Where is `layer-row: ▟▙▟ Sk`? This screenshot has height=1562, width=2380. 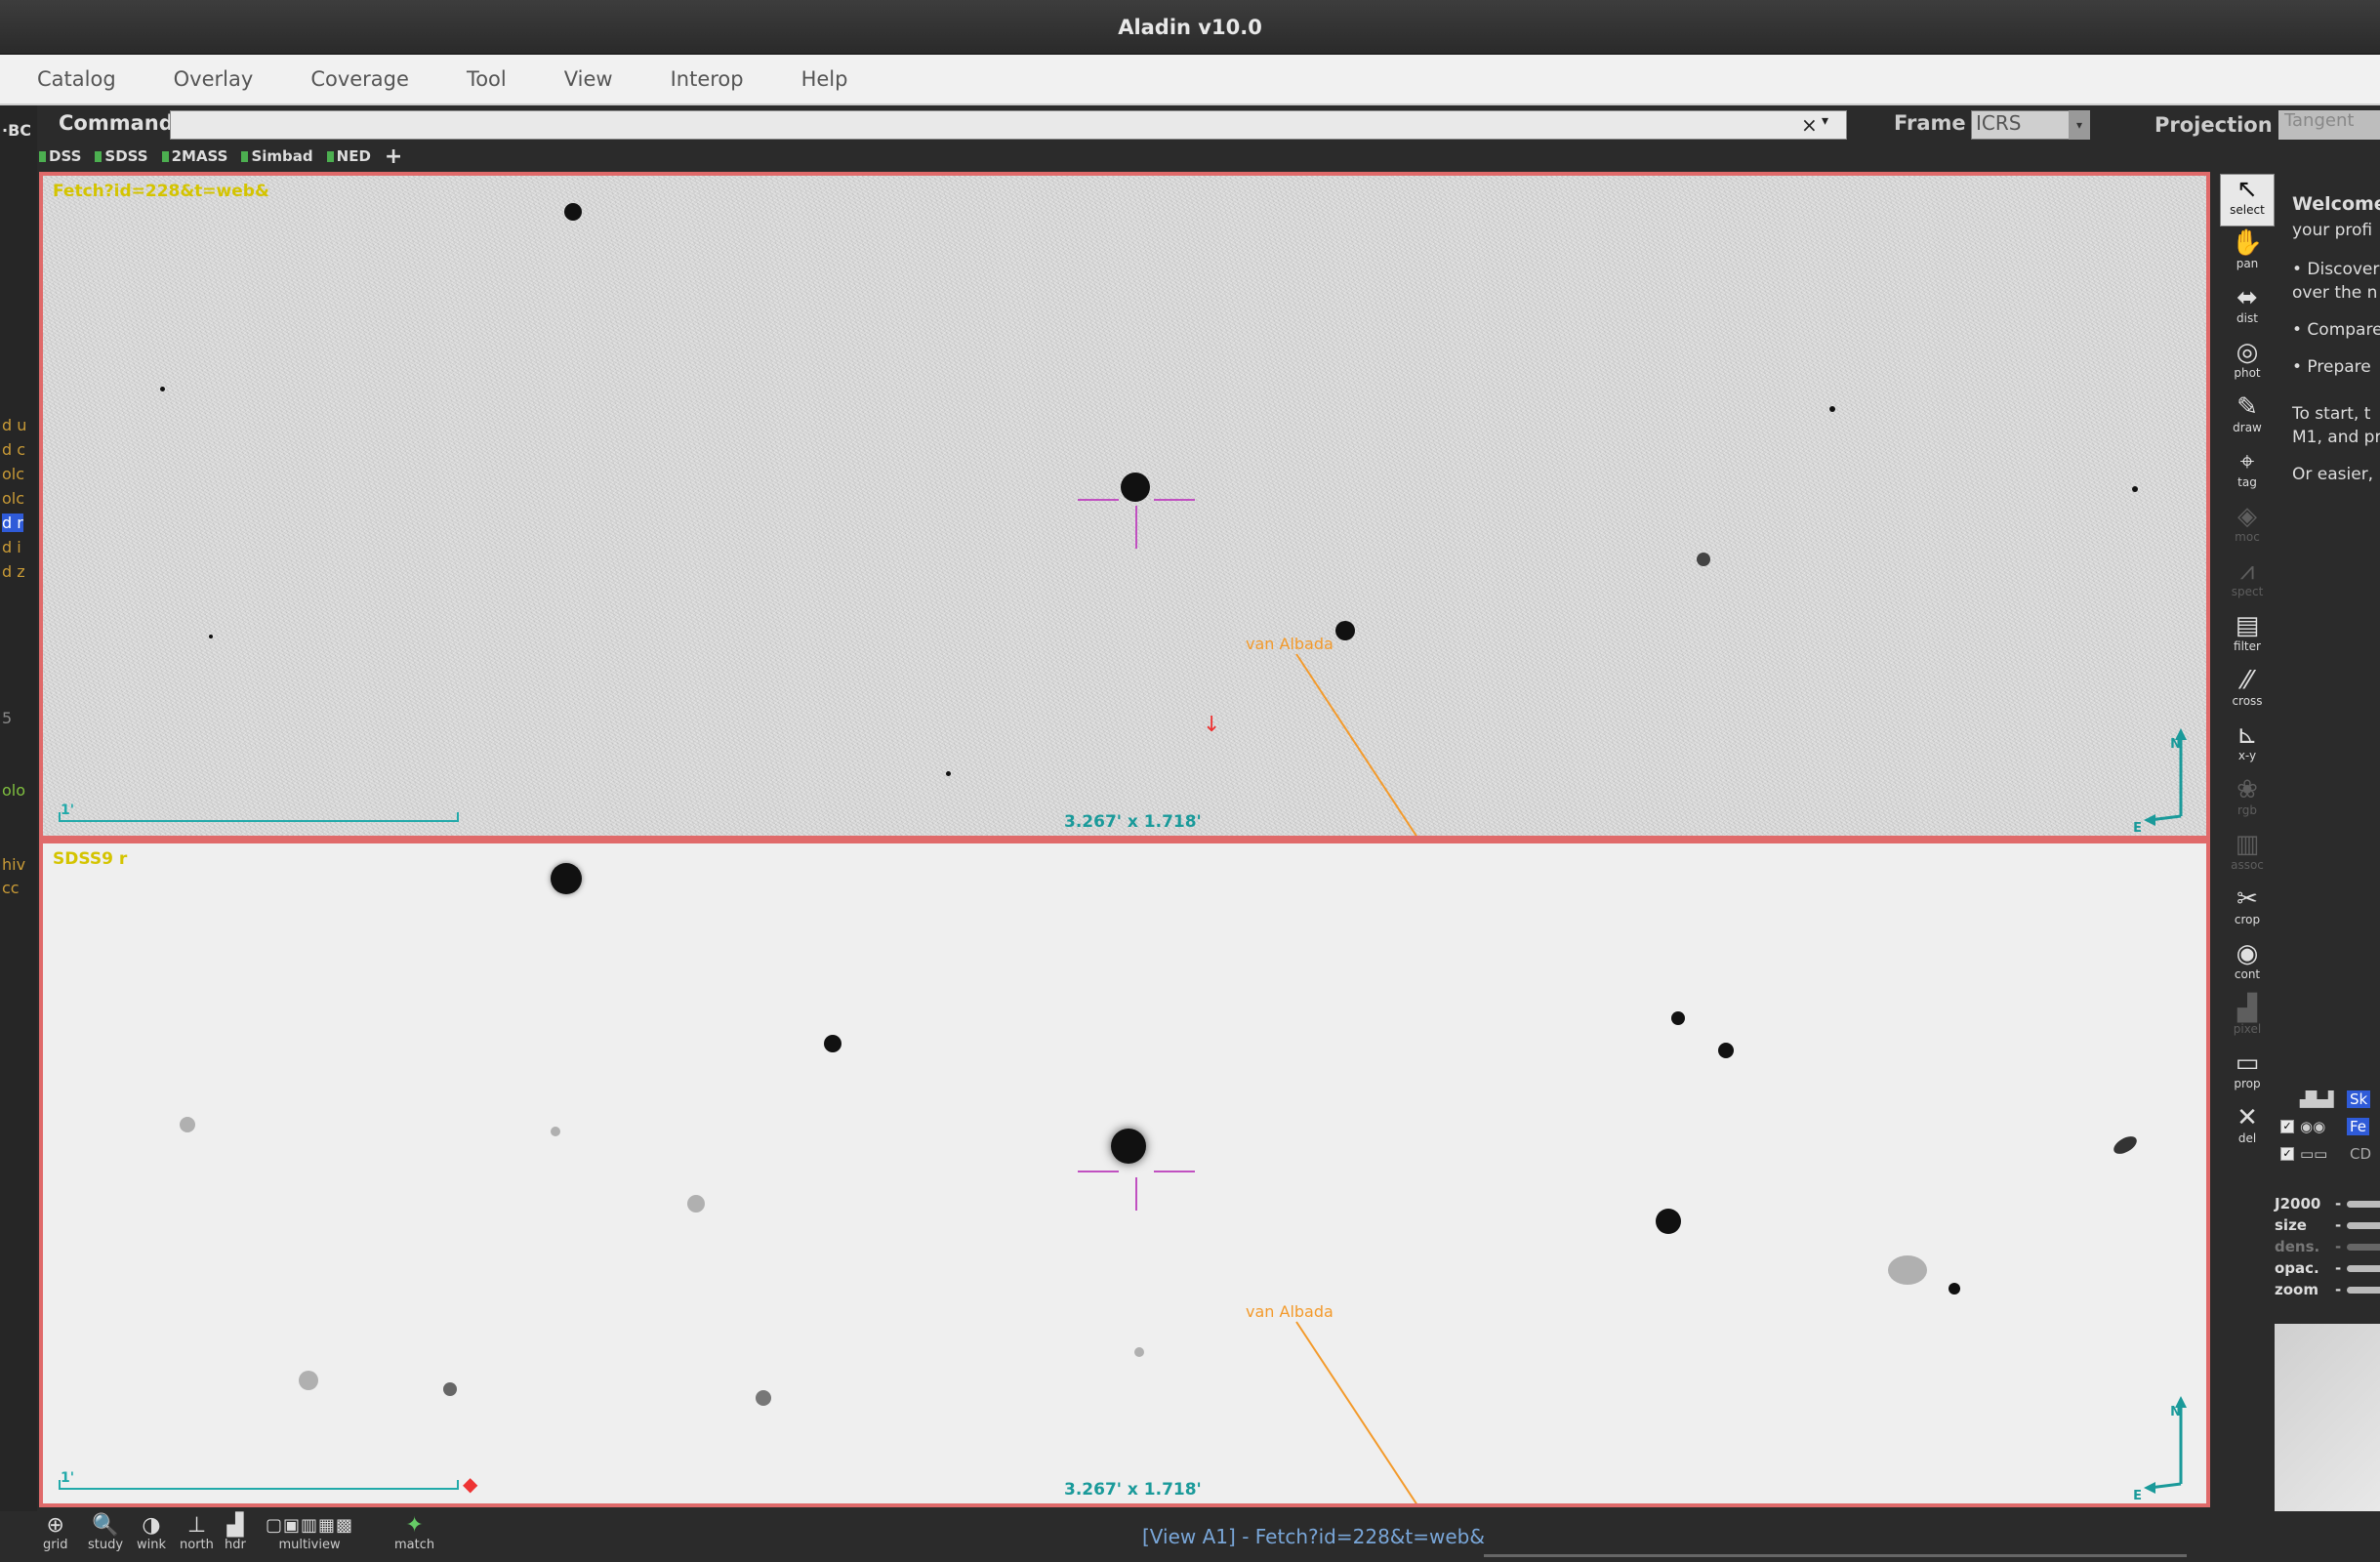
layer-row: ▟▙▟ Sk is located at coordinates (2335, 1099).